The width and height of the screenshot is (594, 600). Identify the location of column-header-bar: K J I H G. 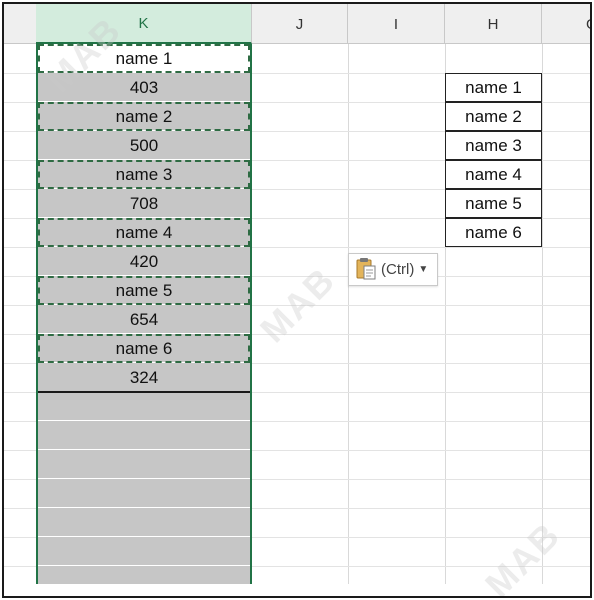
(297, 24).